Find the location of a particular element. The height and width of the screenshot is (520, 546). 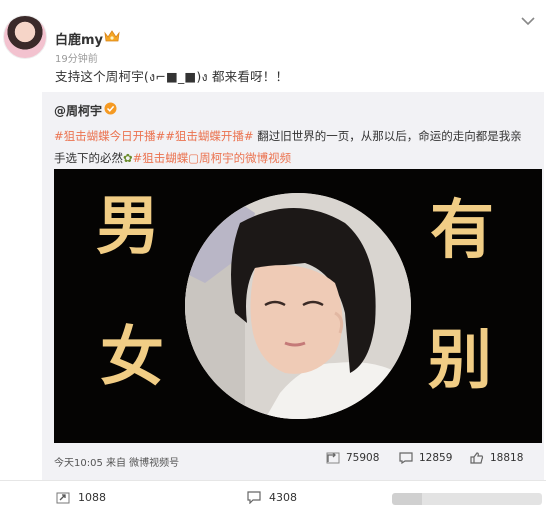

post-source: 今天10:05 来自 微博视频号 is located at coordinates (117, 463).